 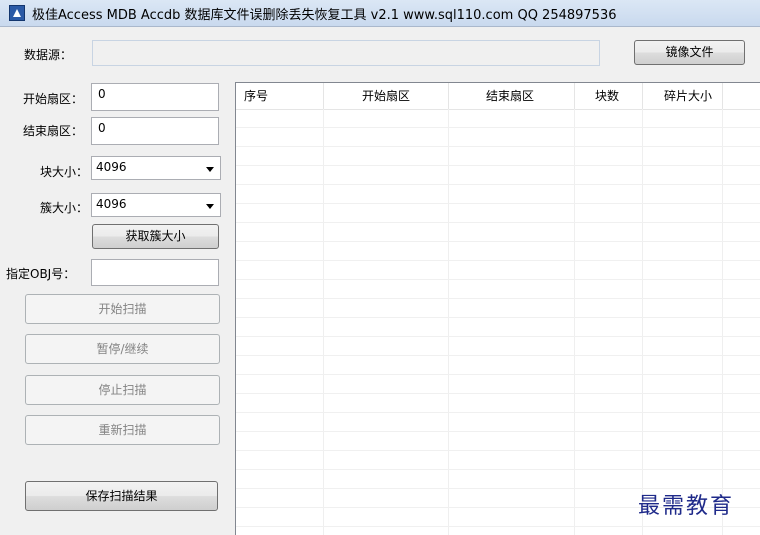 What do you see at coordinates (155, 272) in the screenshot?
I see `obj-number-input` at bounding box center [155, 272].